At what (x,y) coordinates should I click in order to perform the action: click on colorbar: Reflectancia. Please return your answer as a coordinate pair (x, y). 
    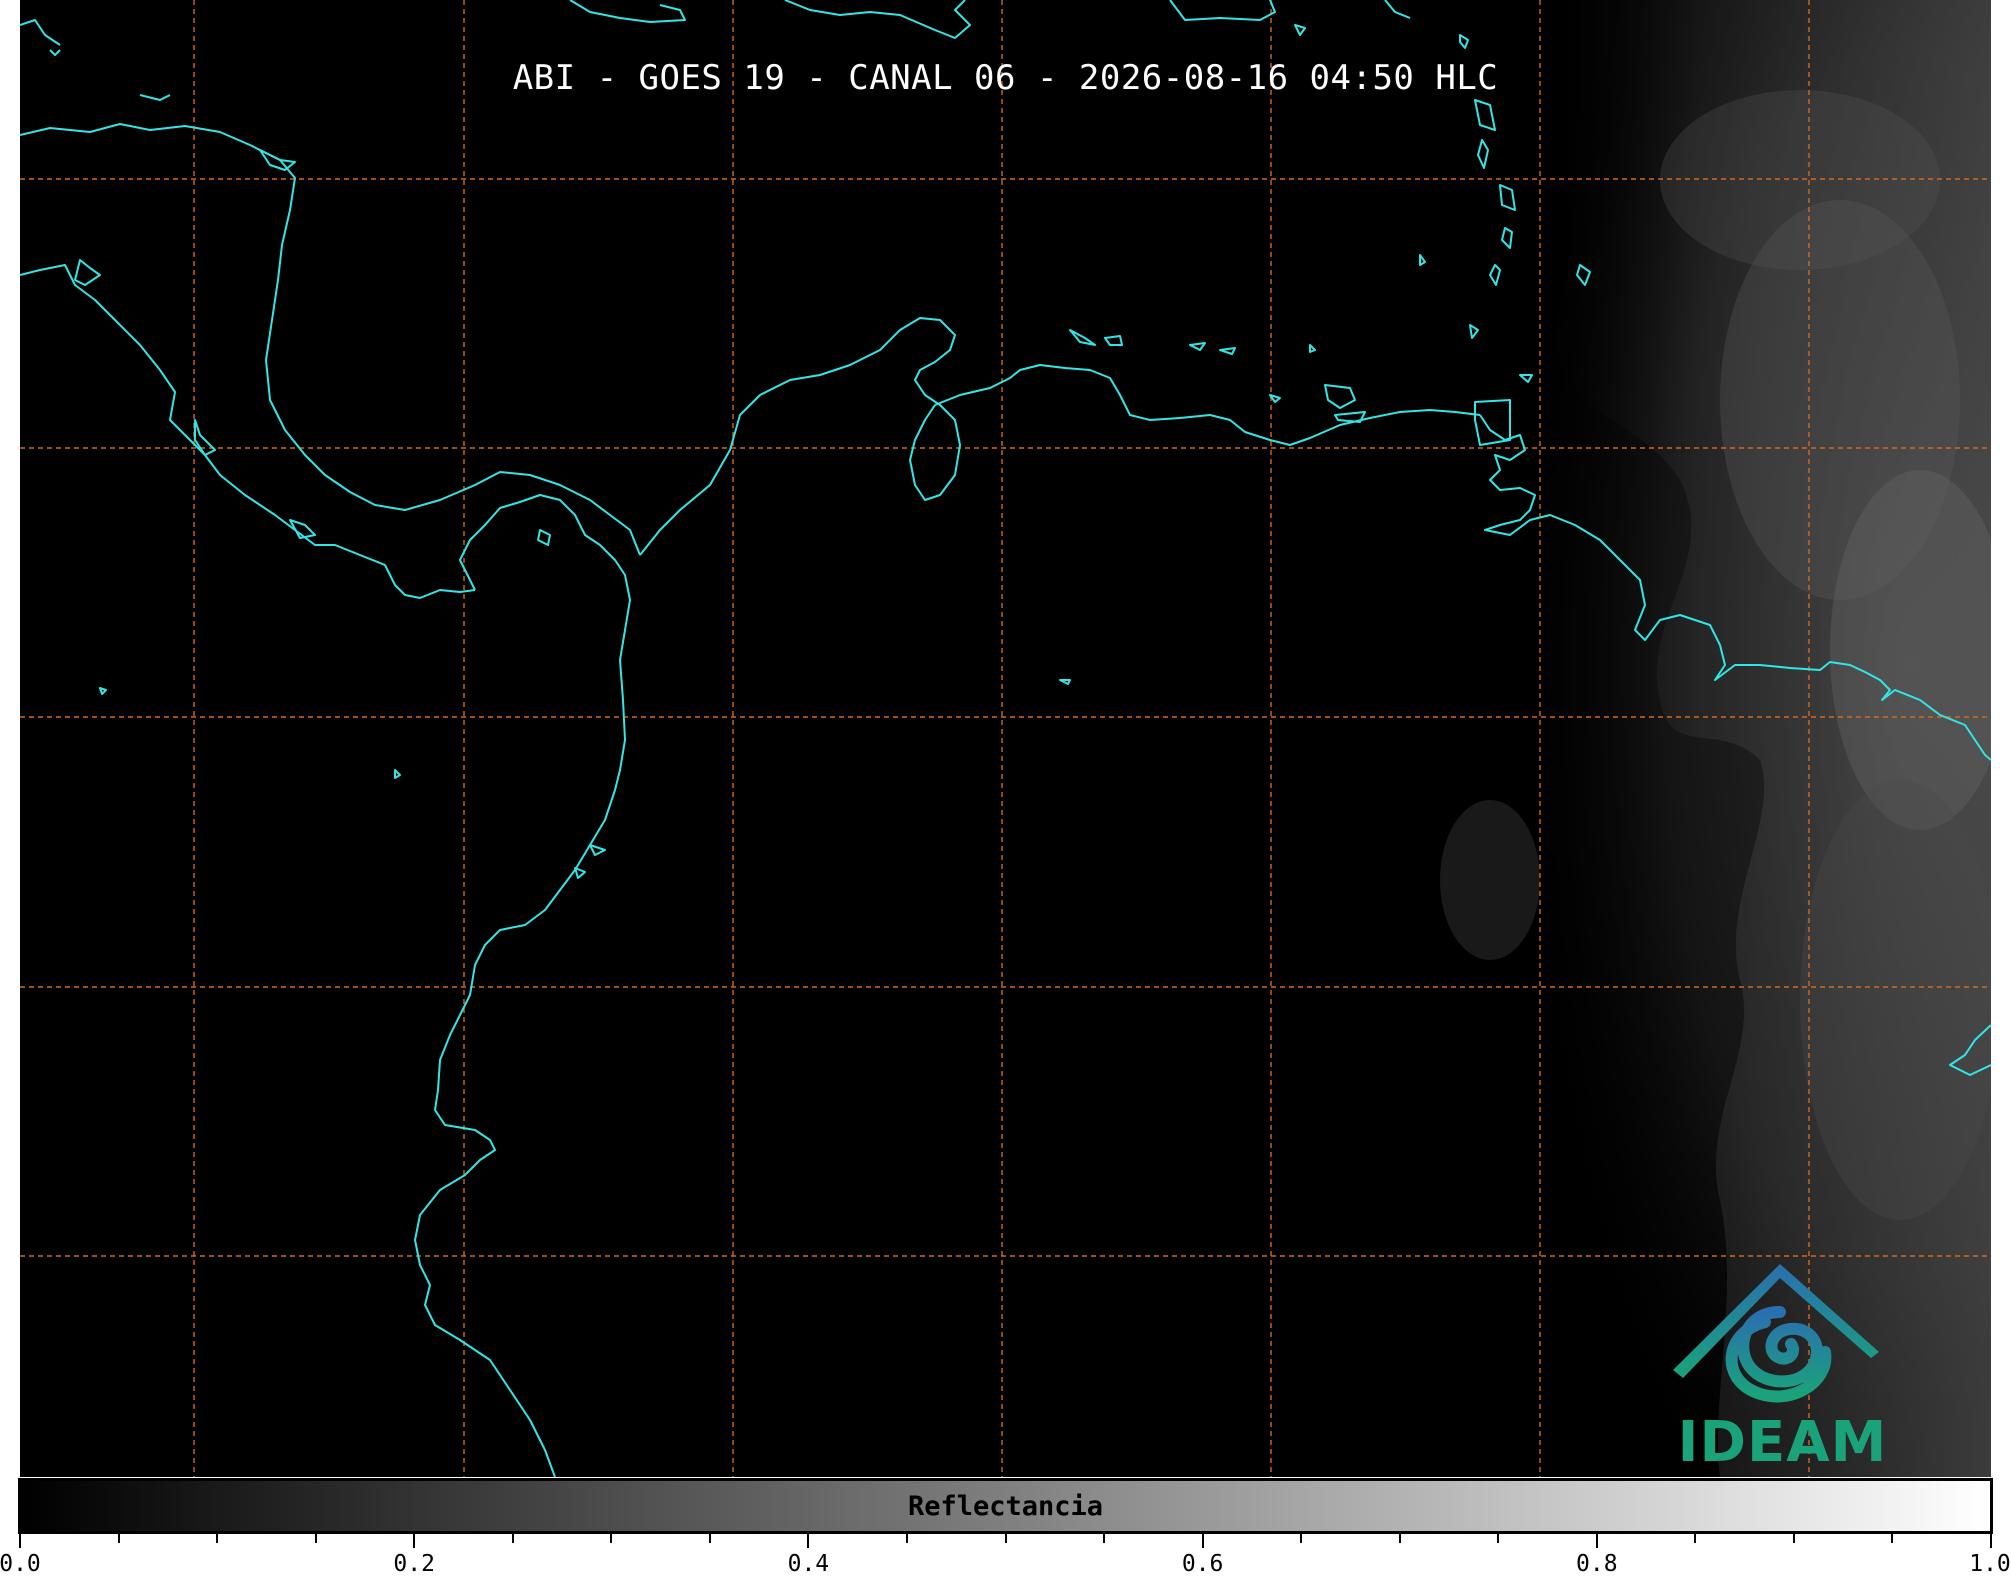
    Looking at the image, I should click on (1005, 1506).